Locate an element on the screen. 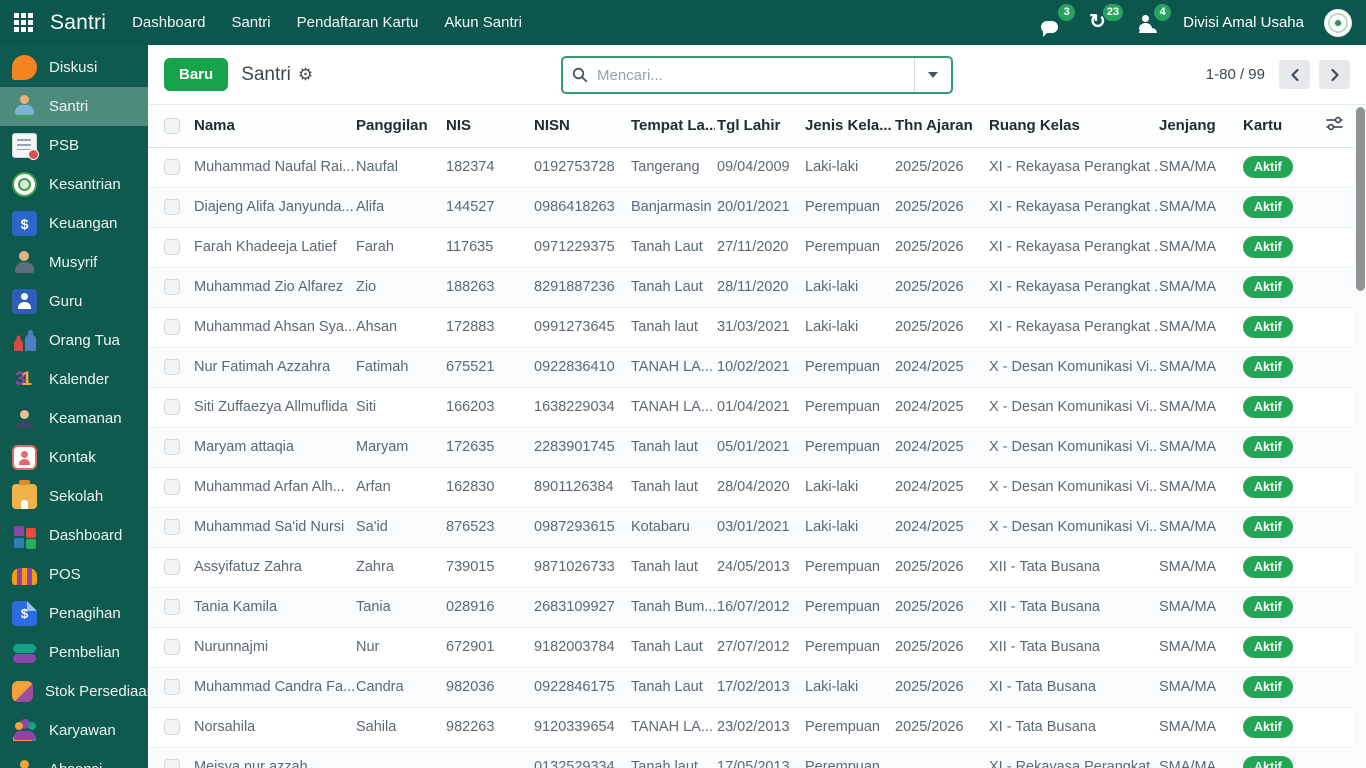  col-thn-ajaran: Thn Ajaran is located at coordinates (940, 126).